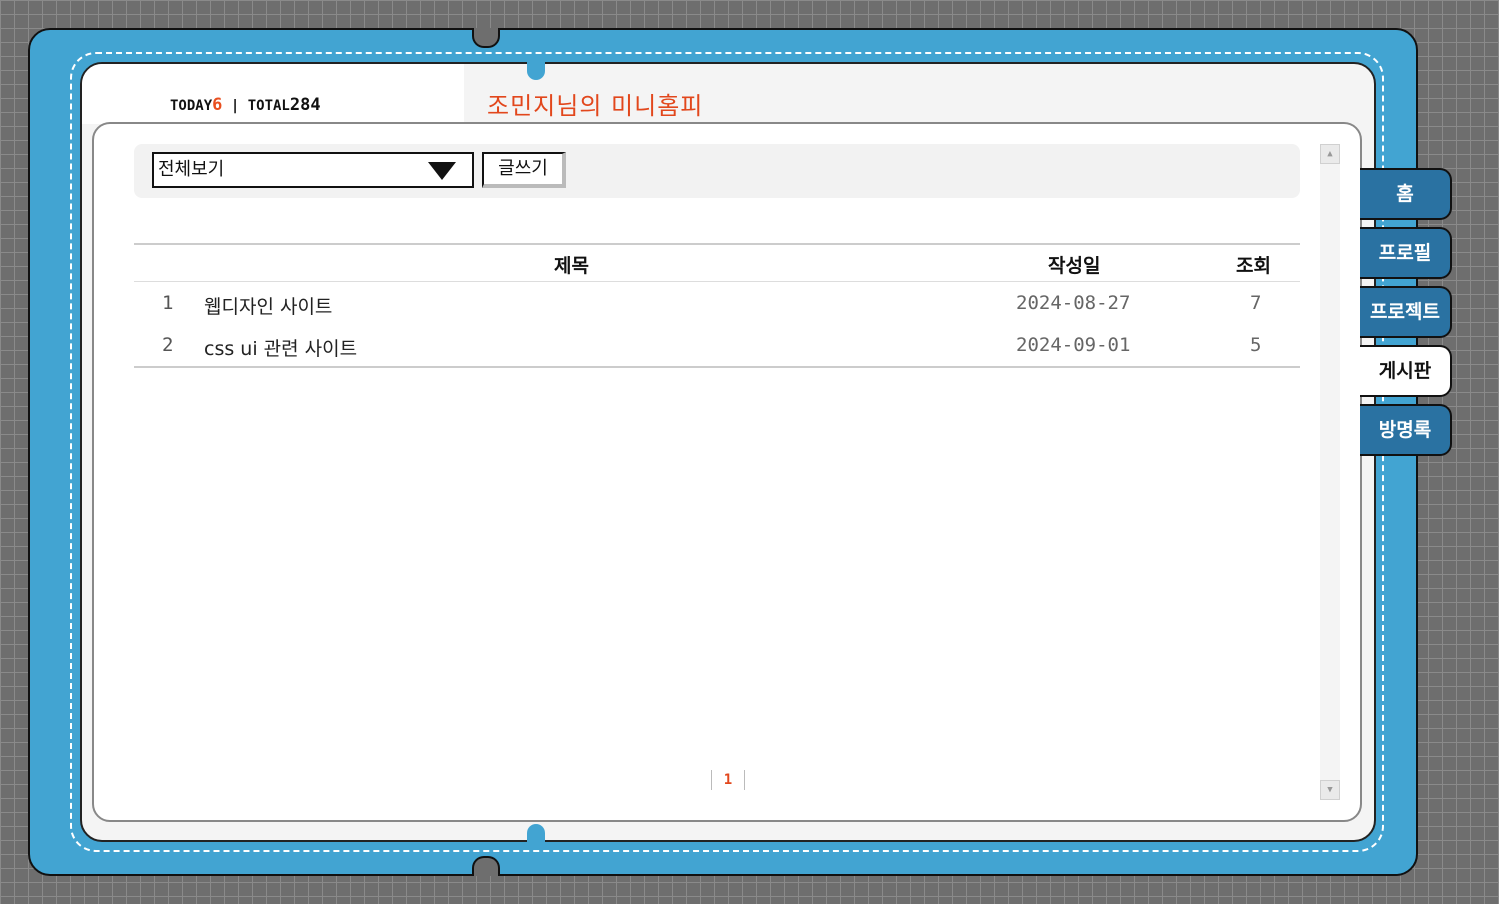 The height and width of the screenshot is (904, 1499). What do you see at coordinates (728, 780) in the screenshot?
I see `pagination-current-page: 1` at bounding box center [728, 780].